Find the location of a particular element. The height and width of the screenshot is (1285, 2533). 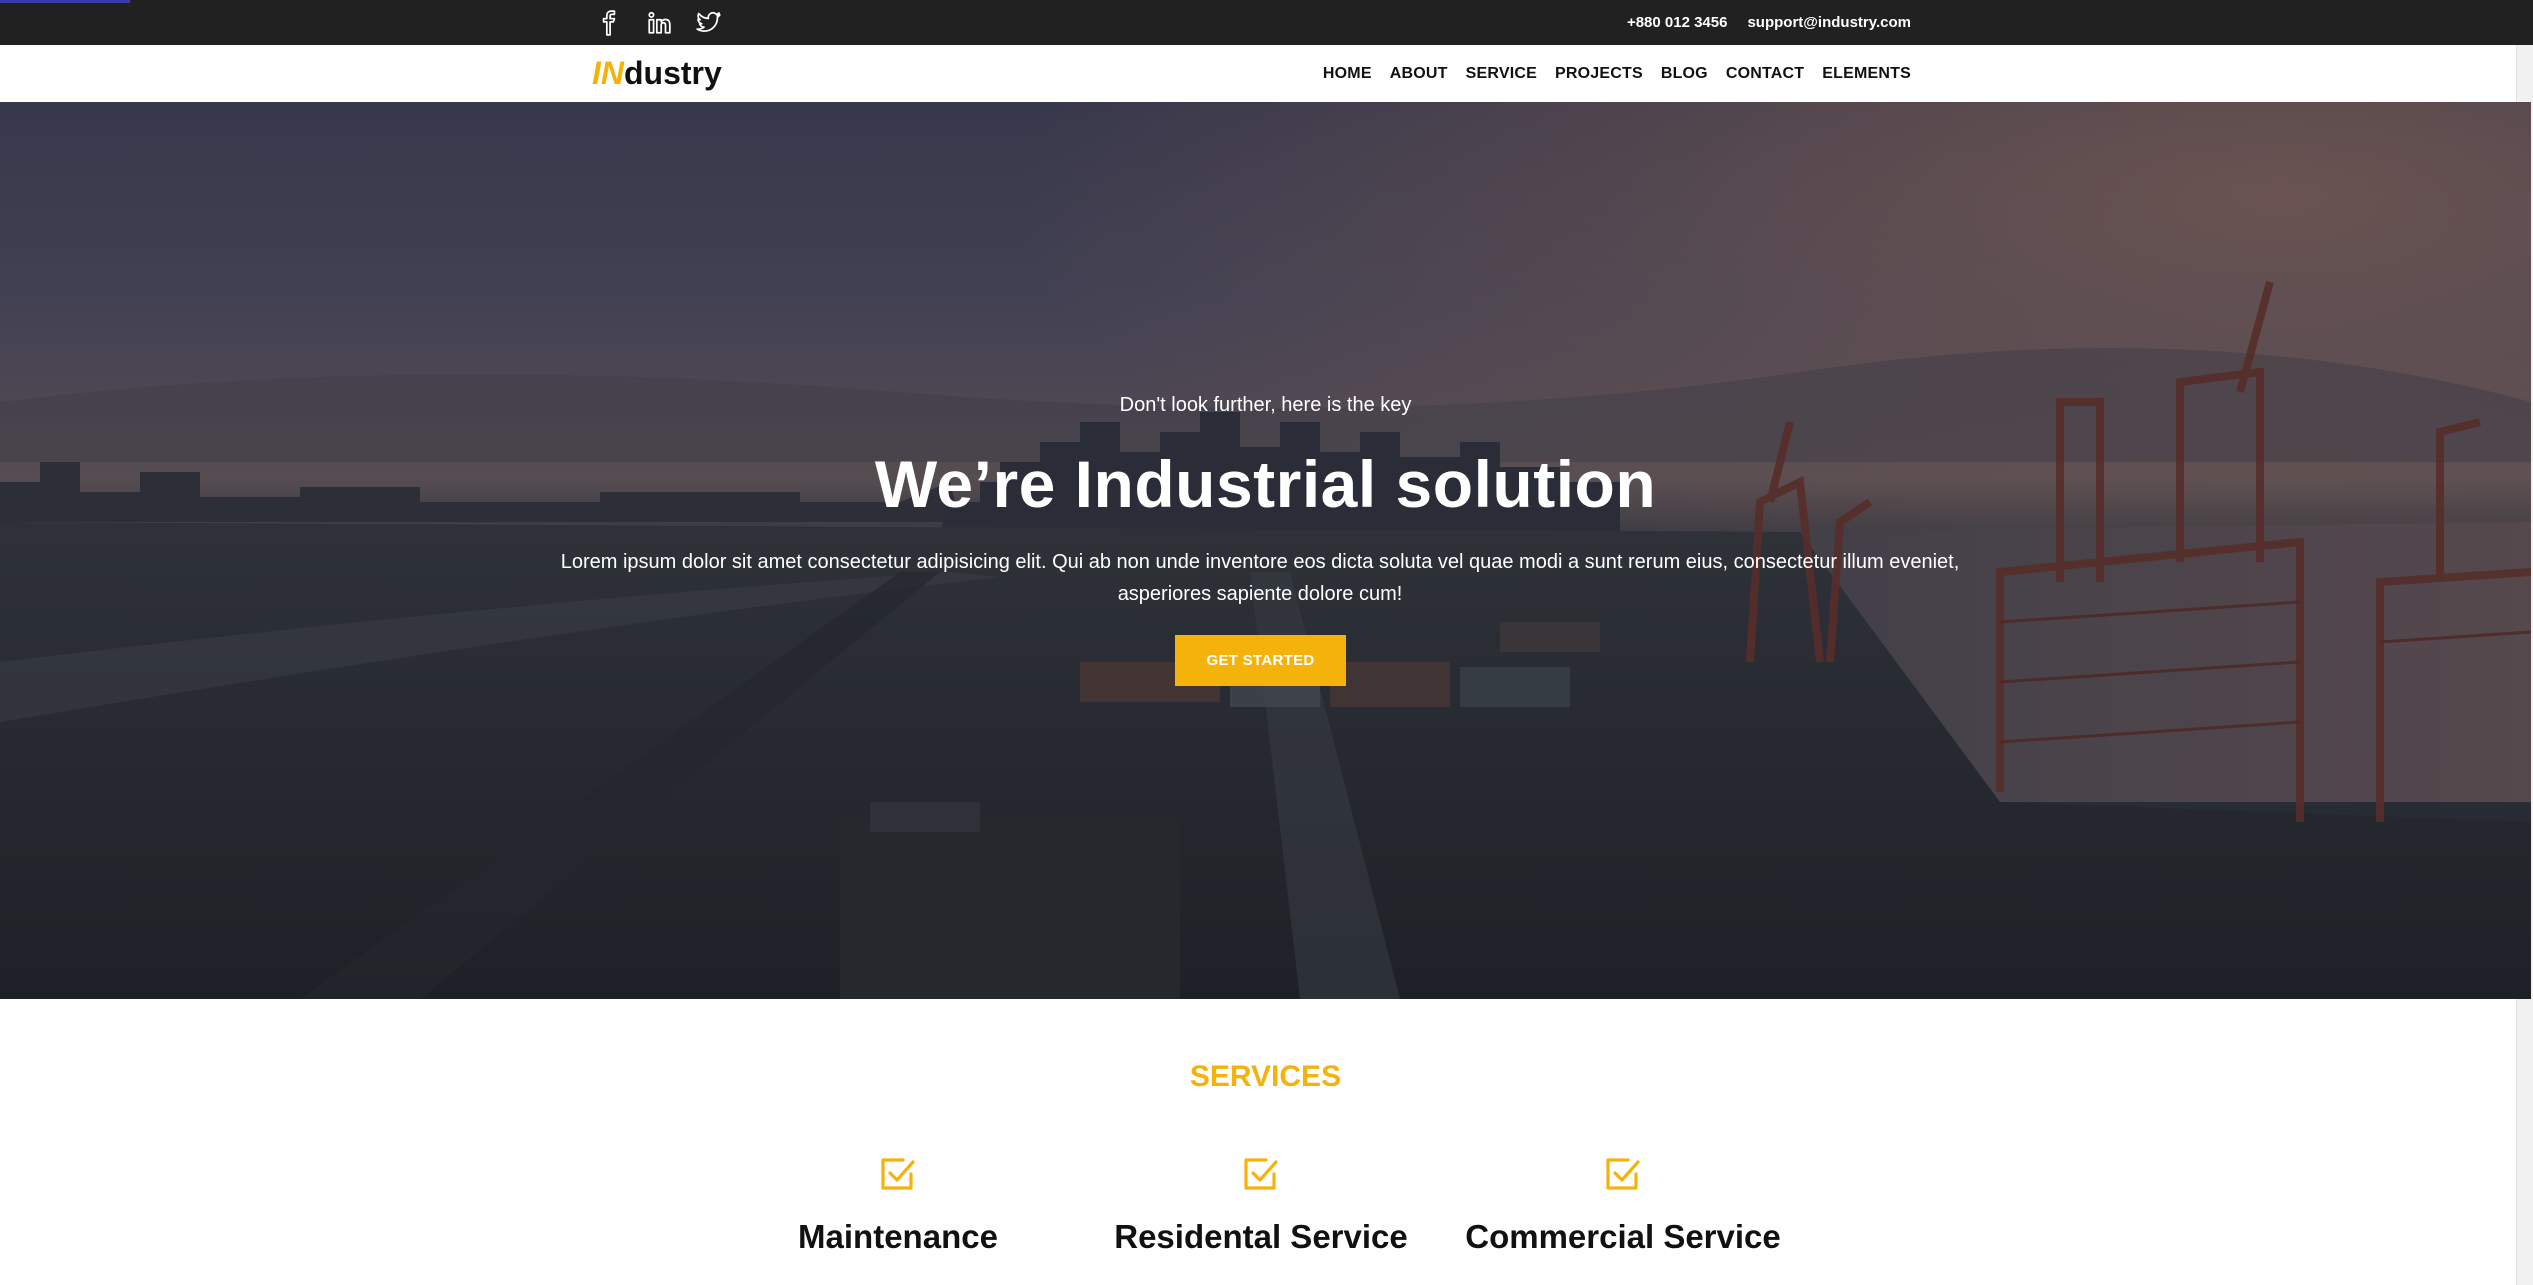

nav-about: ABOUT is located at coordinates (1419, 74).